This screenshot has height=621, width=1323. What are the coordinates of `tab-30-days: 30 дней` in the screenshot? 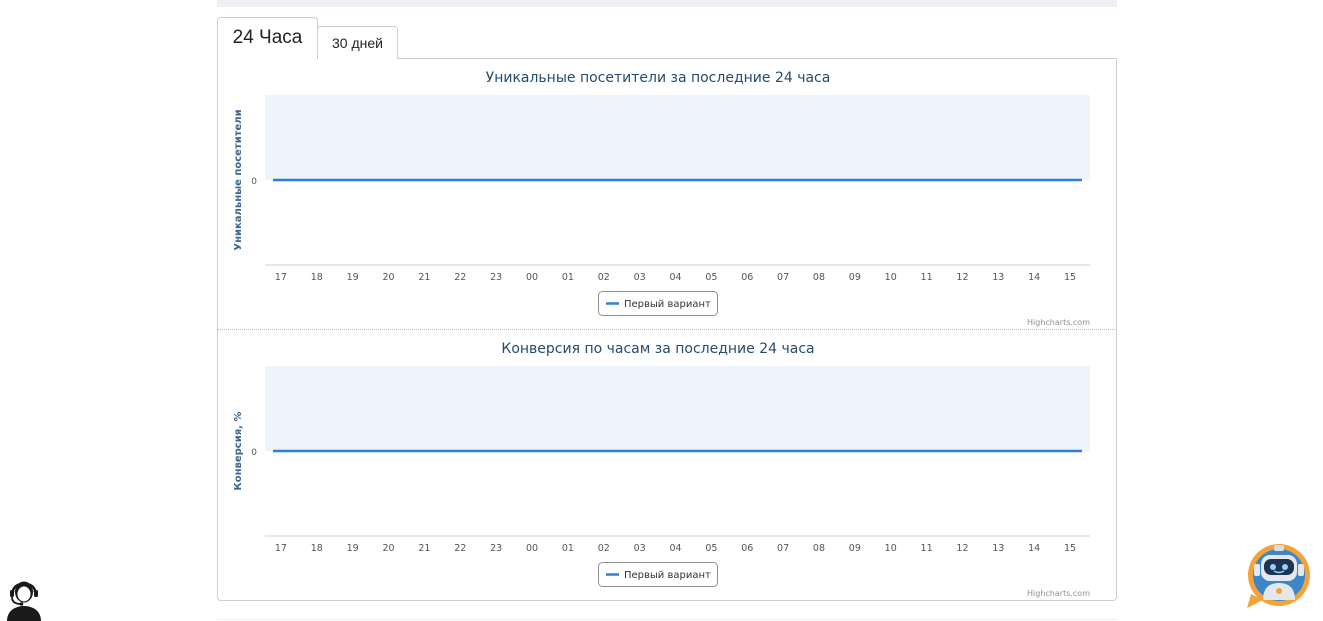 It's located at (357, 42).